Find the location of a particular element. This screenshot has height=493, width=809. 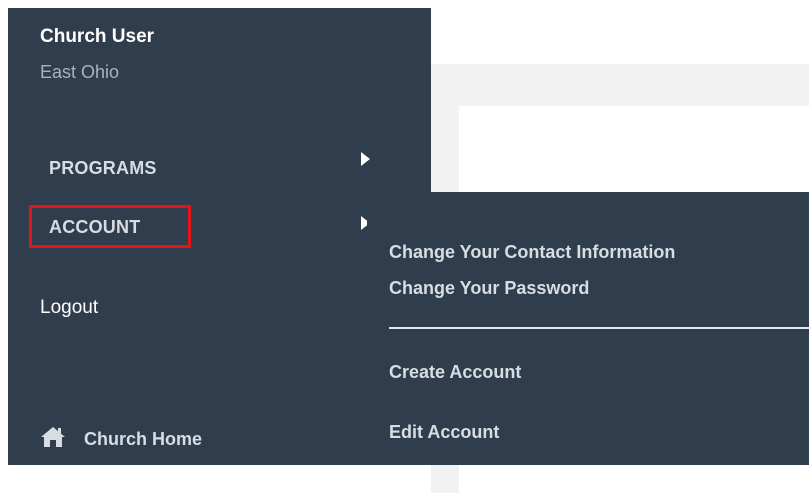

church-home-link: Church Home is located at coordinates (121, 439).